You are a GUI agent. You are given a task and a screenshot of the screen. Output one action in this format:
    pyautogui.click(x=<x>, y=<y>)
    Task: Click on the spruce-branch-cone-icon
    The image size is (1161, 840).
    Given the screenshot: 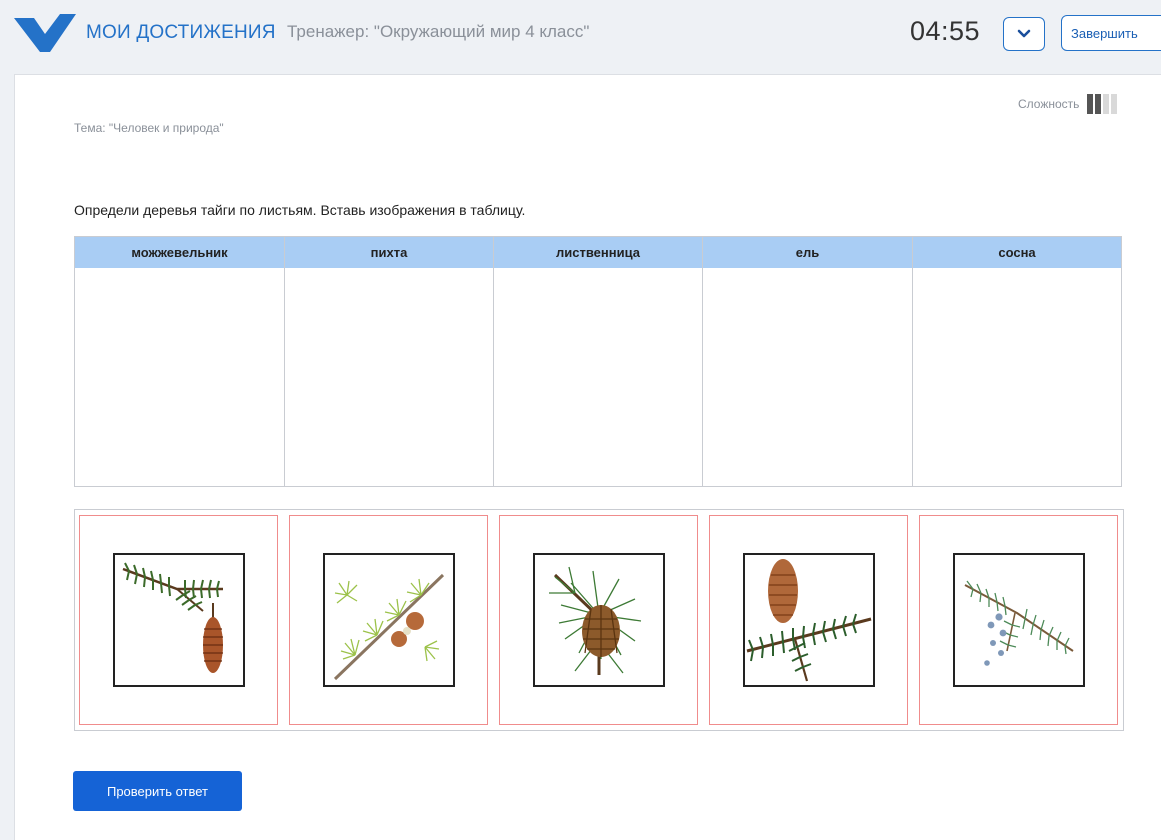 What is the action you would take?
    pyautogui.click(x=808, y=620)
    